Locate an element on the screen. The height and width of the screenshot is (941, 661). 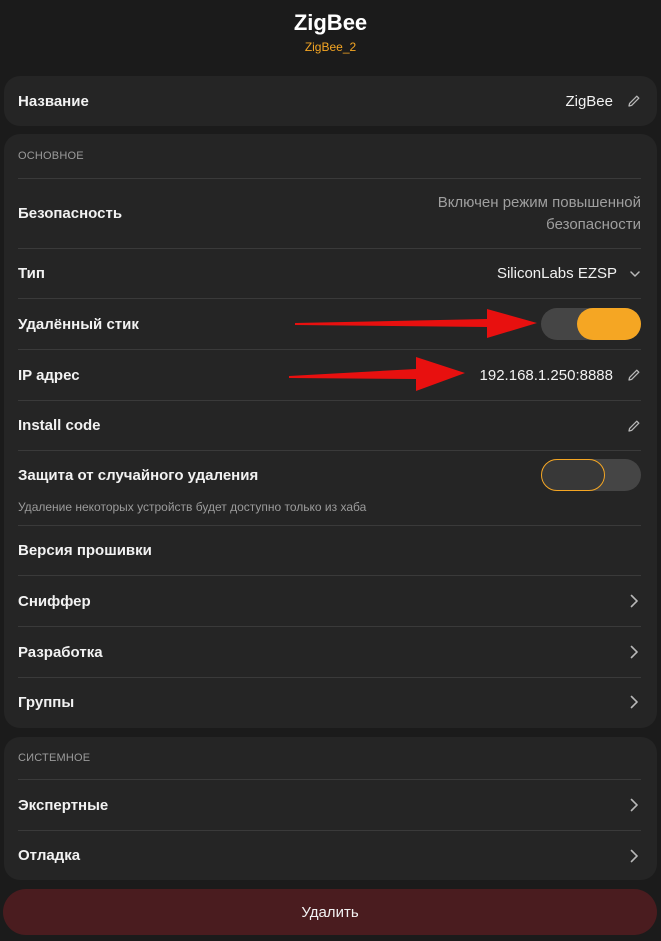
delete-protect-row: Защита от случайного удаления is located at coordinates (329, 475).